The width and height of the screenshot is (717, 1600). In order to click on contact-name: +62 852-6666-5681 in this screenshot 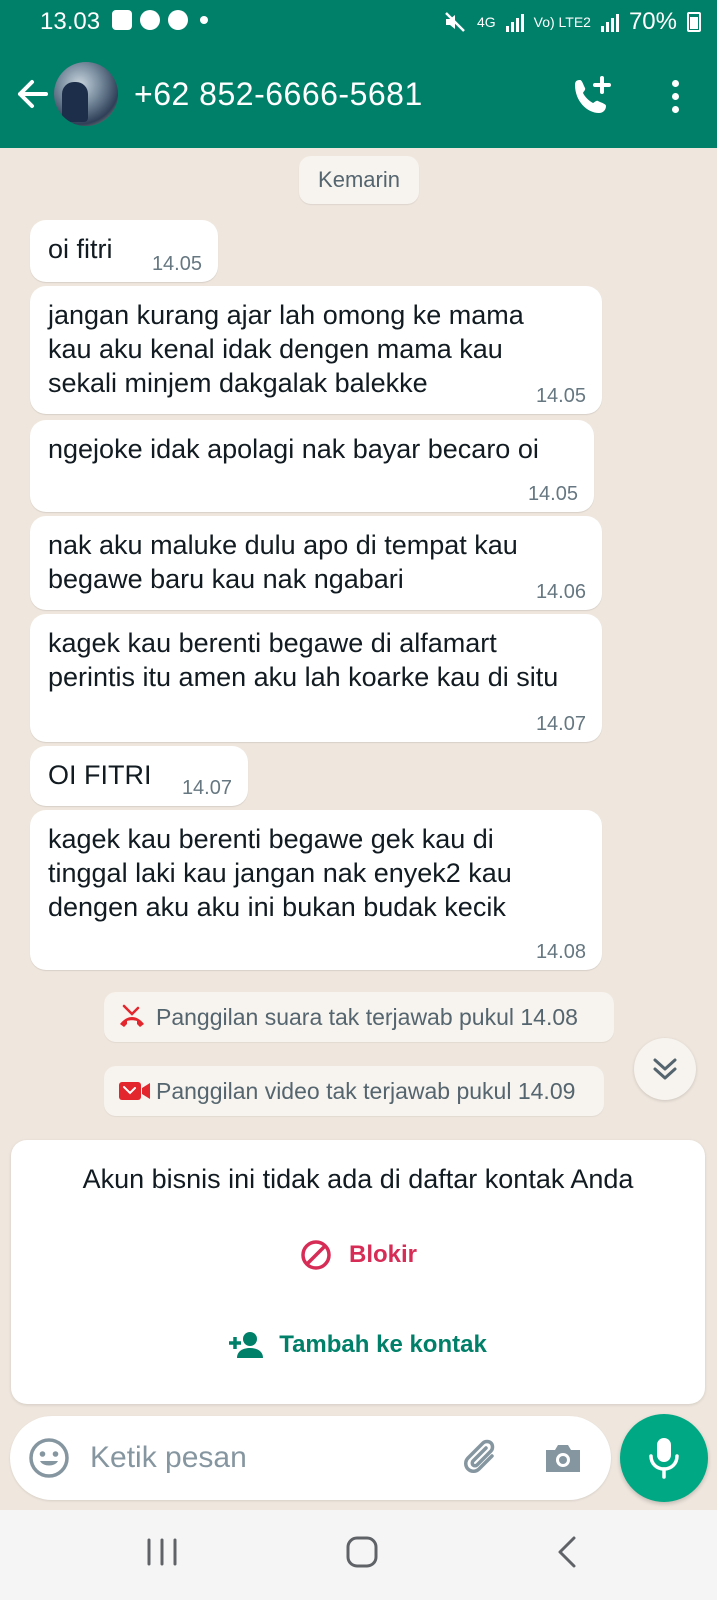, I will do `click(278, 94)`.